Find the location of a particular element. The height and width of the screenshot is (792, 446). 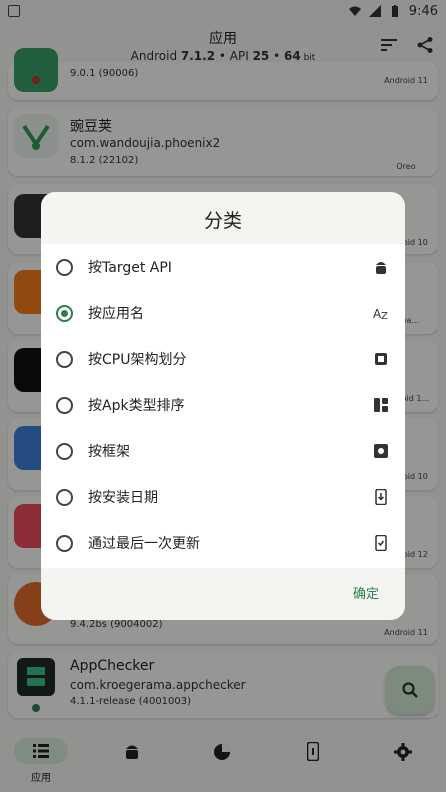

sort-alpha-icon: AZ is located at coordinates (380, 314).